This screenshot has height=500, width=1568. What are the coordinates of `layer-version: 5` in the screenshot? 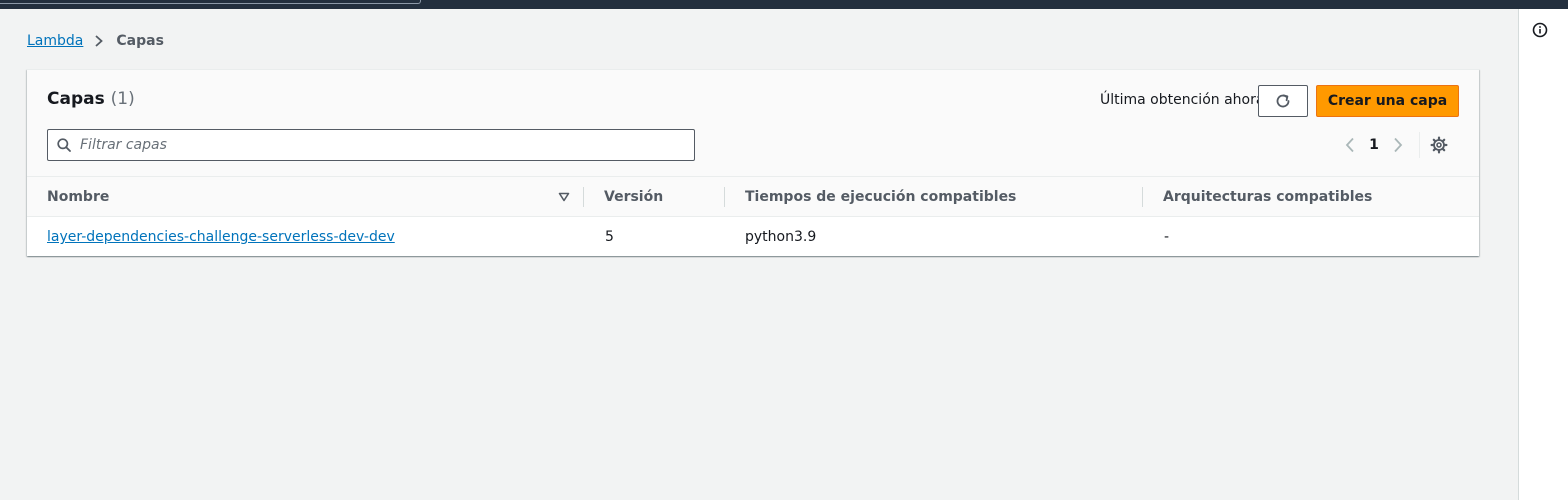 It's located at (609, 237).